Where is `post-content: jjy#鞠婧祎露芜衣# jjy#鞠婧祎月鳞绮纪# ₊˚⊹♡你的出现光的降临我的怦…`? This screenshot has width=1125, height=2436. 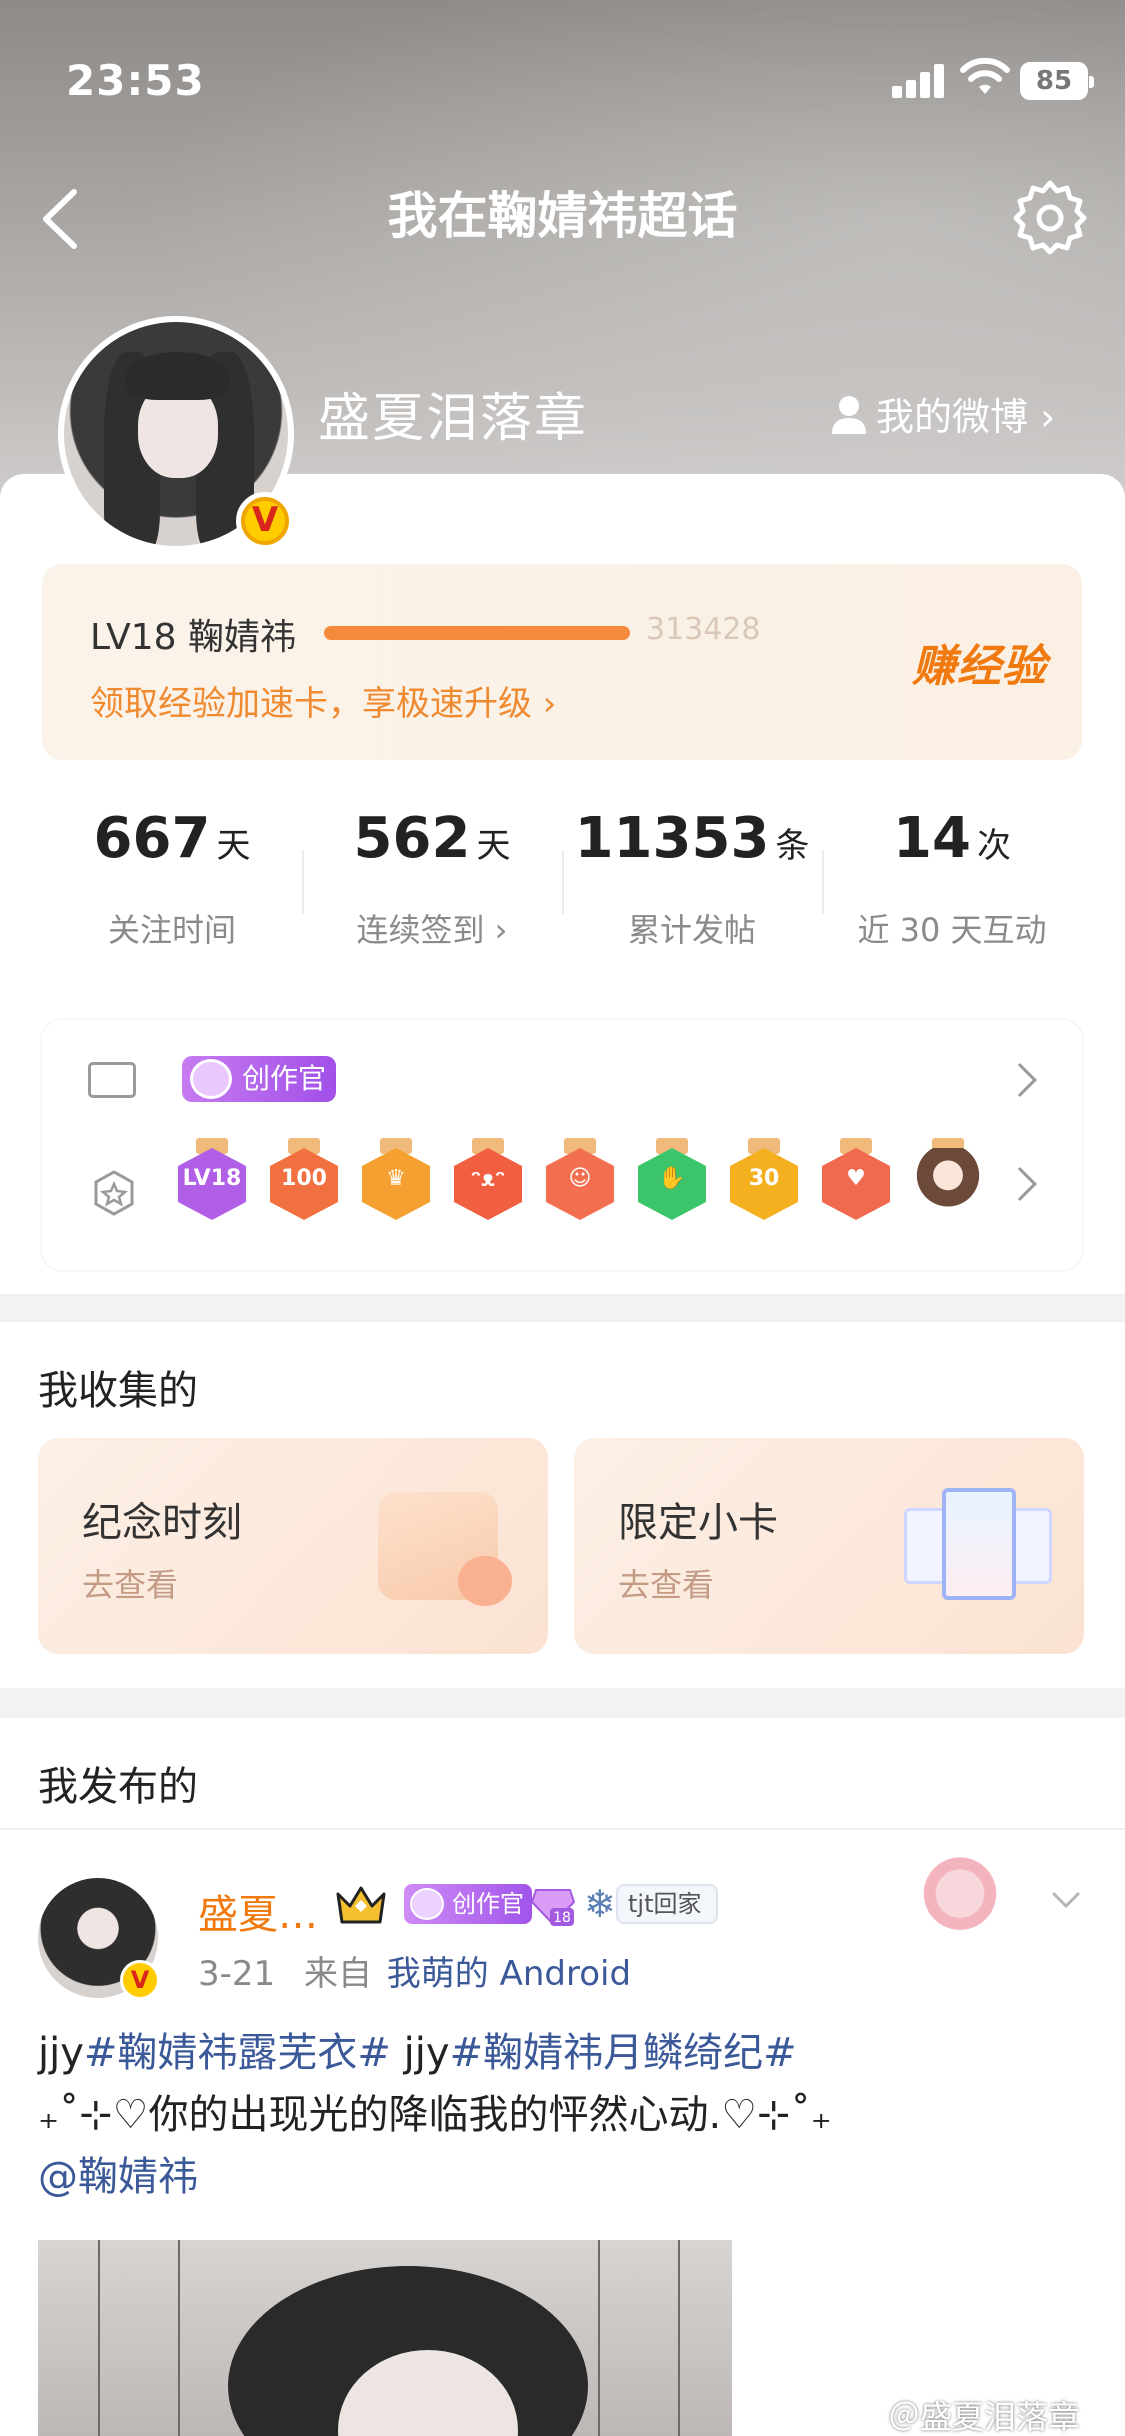
post-content: jjy#鞠婧祎露芜衣# jjy#鞠婧祎月鳞绮纪# ₊˚⊹♡你的出现光的降临我的怦… is located at coordinates (558, 2115).